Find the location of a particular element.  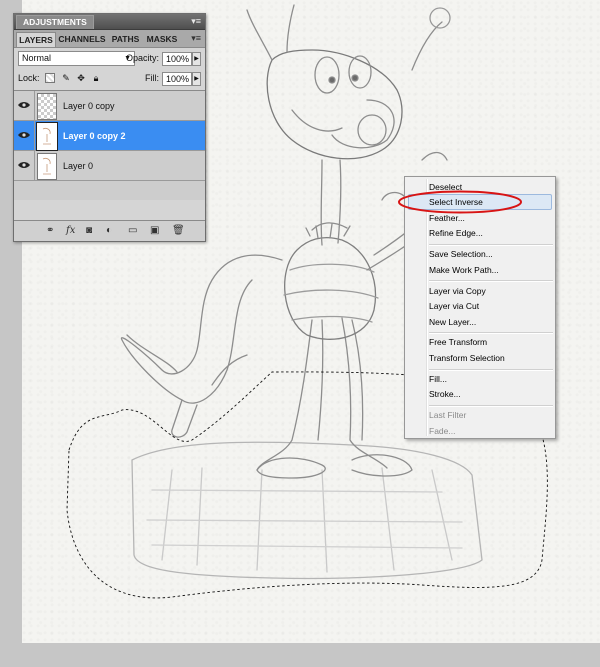

menu-item-free-transform: Free Transform is located at coordinates (458, 342).